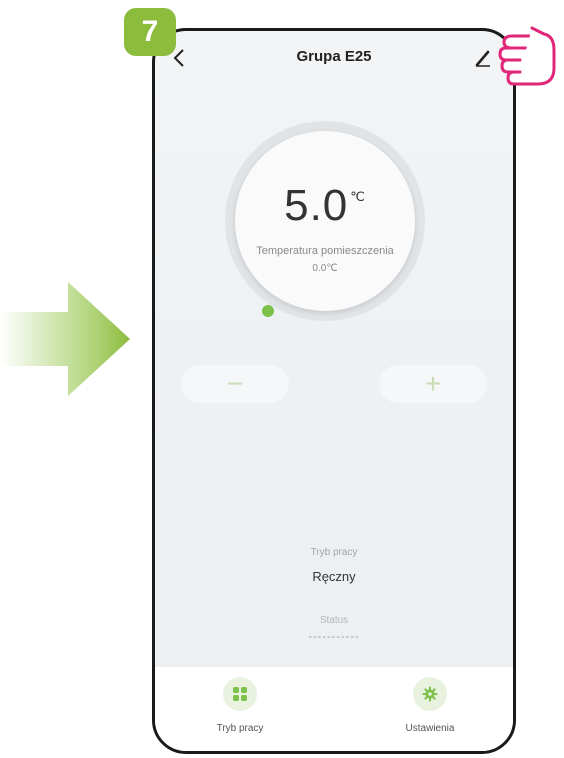  What do you see at coordinates (430, 694) in the screenshot?
I see `gear-icon` at bounding box center [430, 694].